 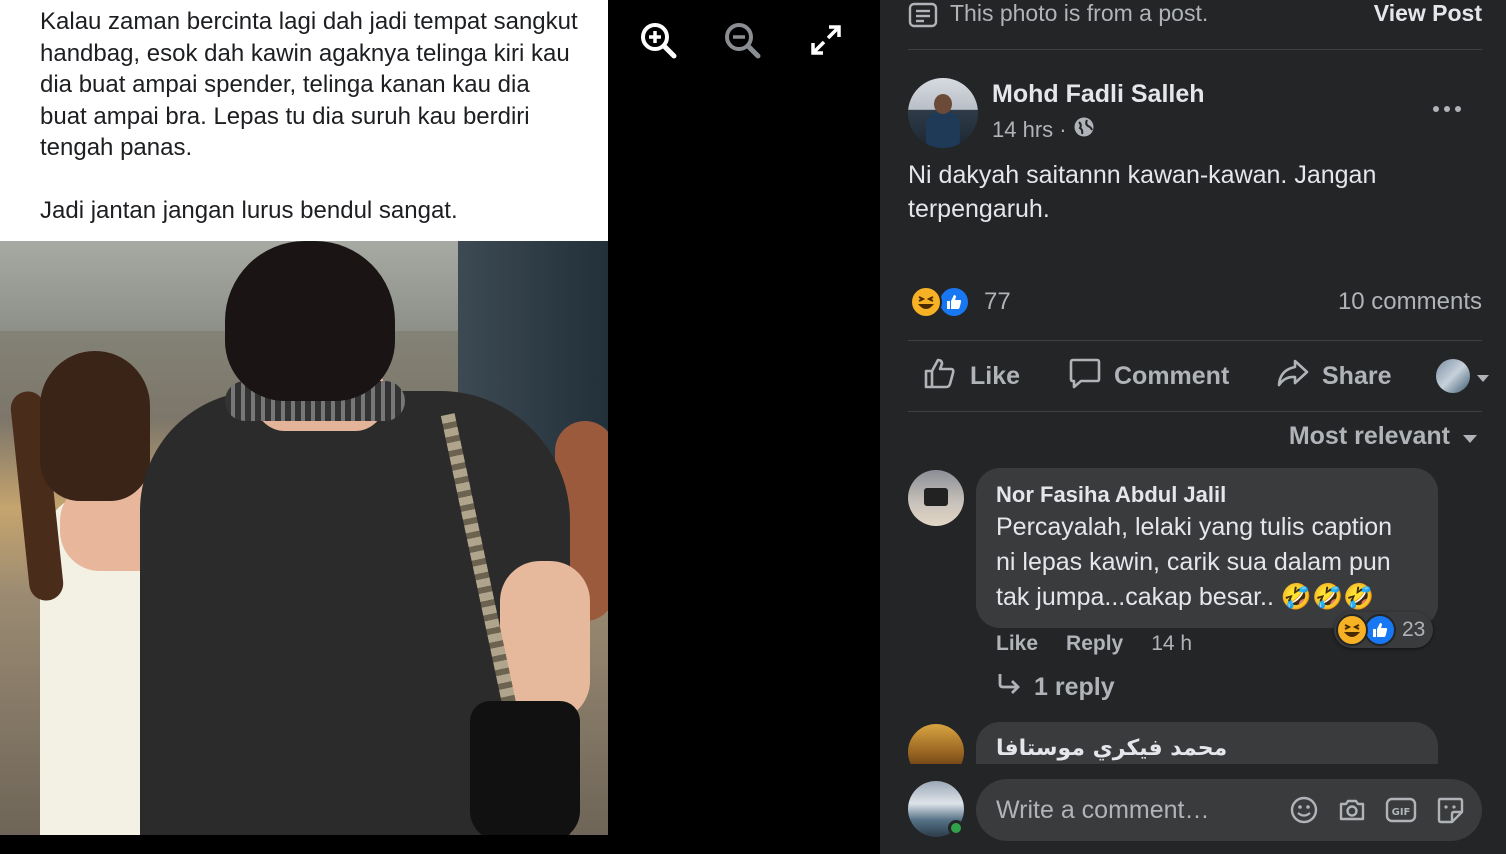 What do you see at coordinates (1293, 376) in the screenshot?
I see `share-arrow-icon` at bounding box center [1293, 376].